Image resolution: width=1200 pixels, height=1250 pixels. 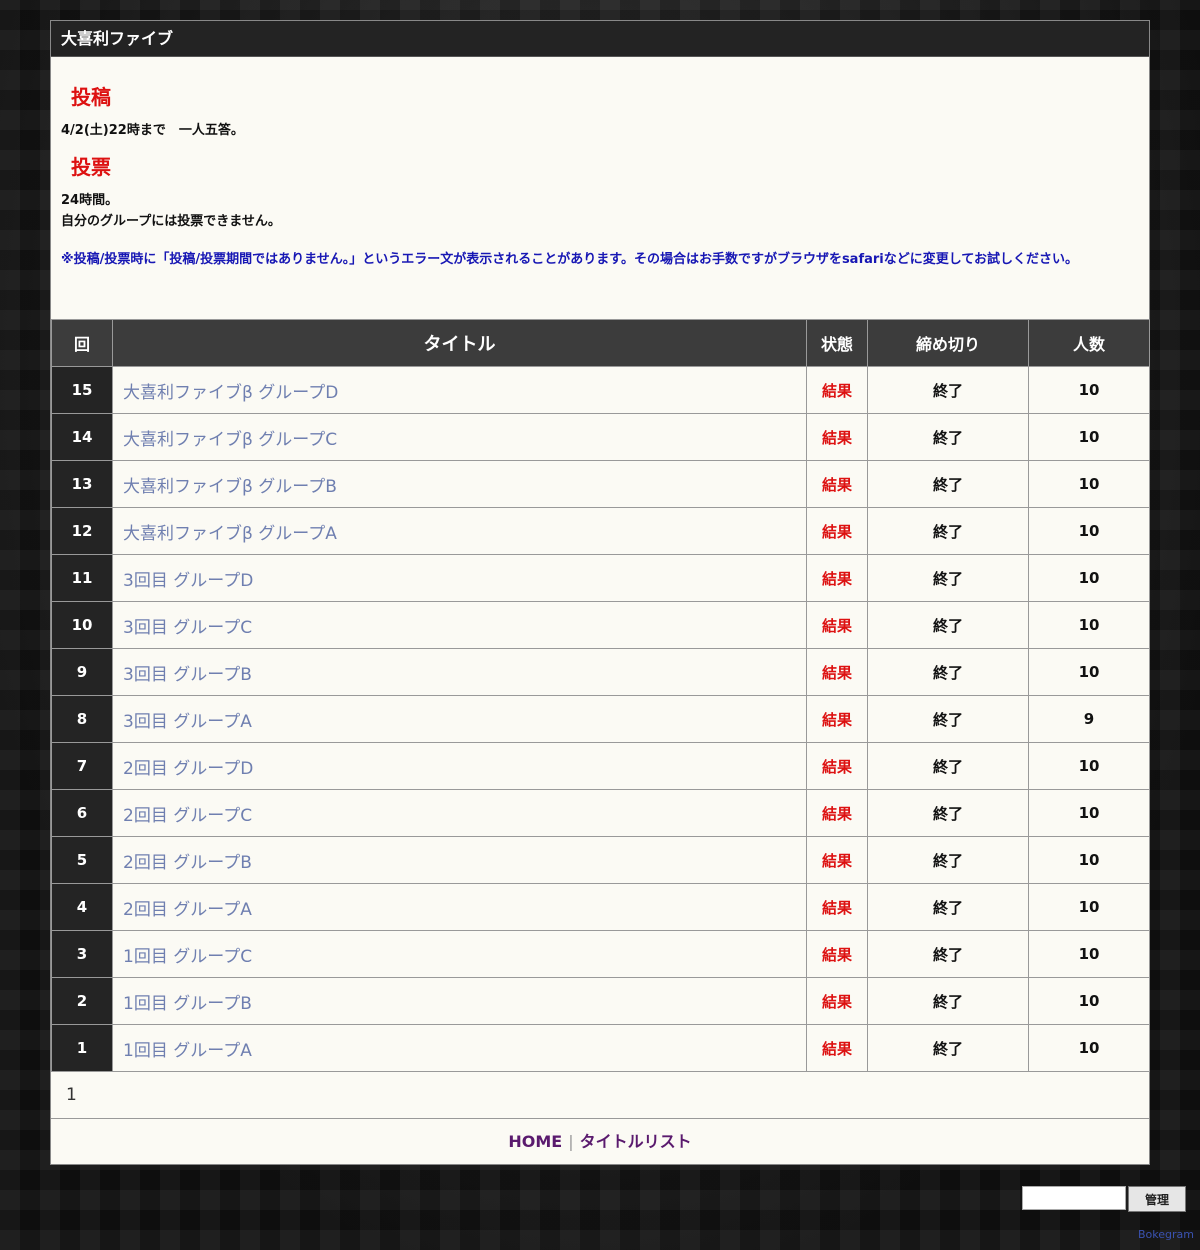 What do you see at coordinates (82, 343) in the screenshot?
I see `column-header-num: 回` at bounding box center [82, 343].